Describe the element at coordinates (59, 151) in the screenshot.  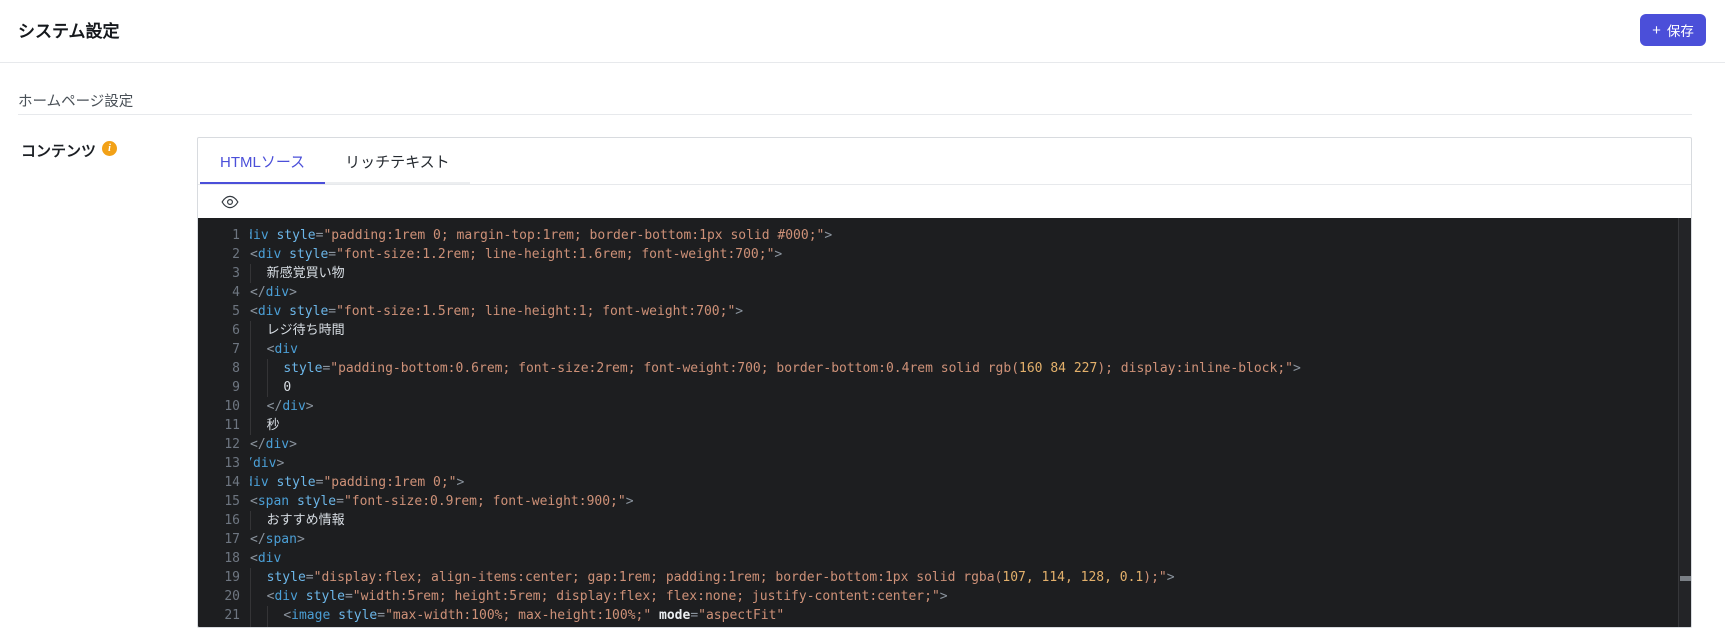
I see `content-field-label: コンテンツ` at that location.